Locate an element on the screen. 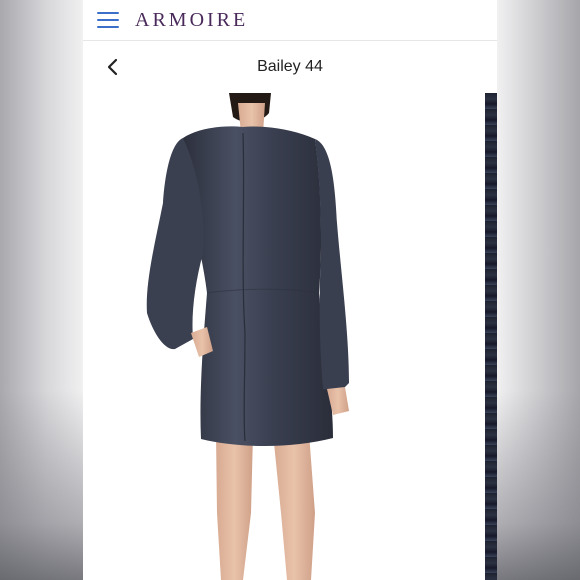 The width and height of the screenshot is (580, 580). adjacent-photo-edge is located at coordinates (491, 336).